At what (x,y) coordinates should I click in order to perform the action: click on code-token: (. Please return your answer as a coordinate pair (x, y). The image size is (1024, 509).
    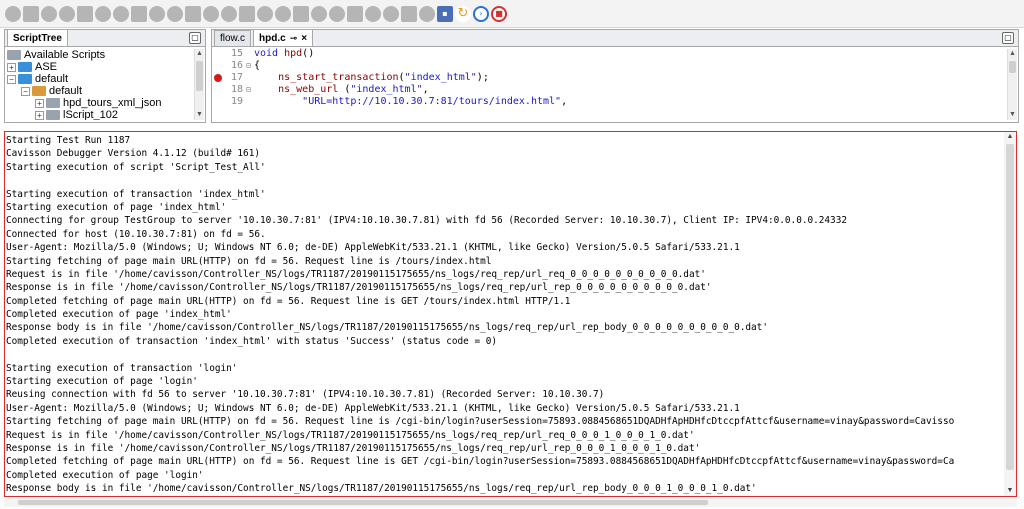
    Looking at the image, I should click on (344, 89).